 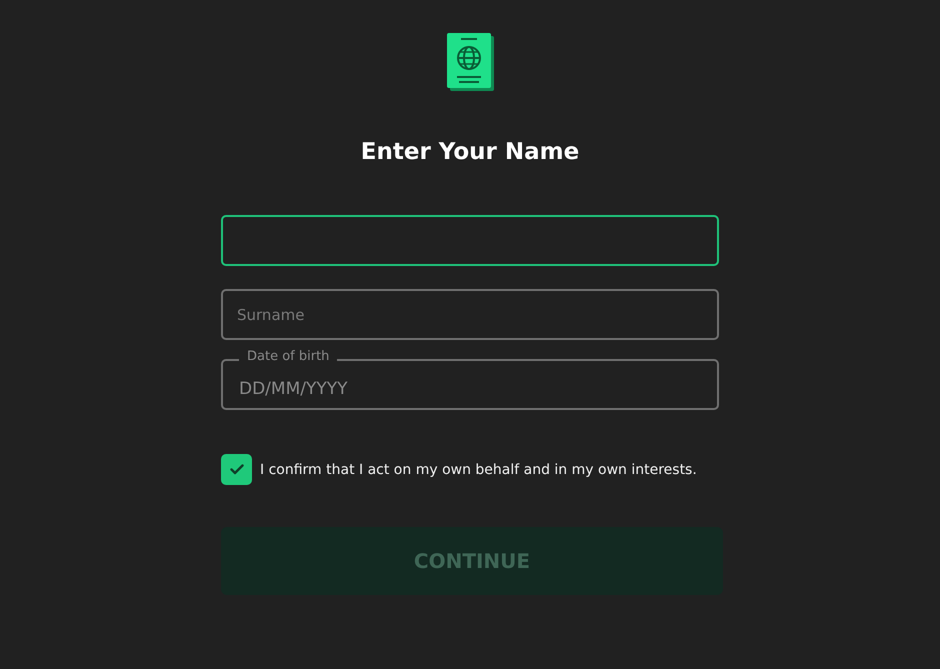 I want to click on consent-label: I confirm that I act on my own behalf and in my own interests., so click(x=478, y=470).